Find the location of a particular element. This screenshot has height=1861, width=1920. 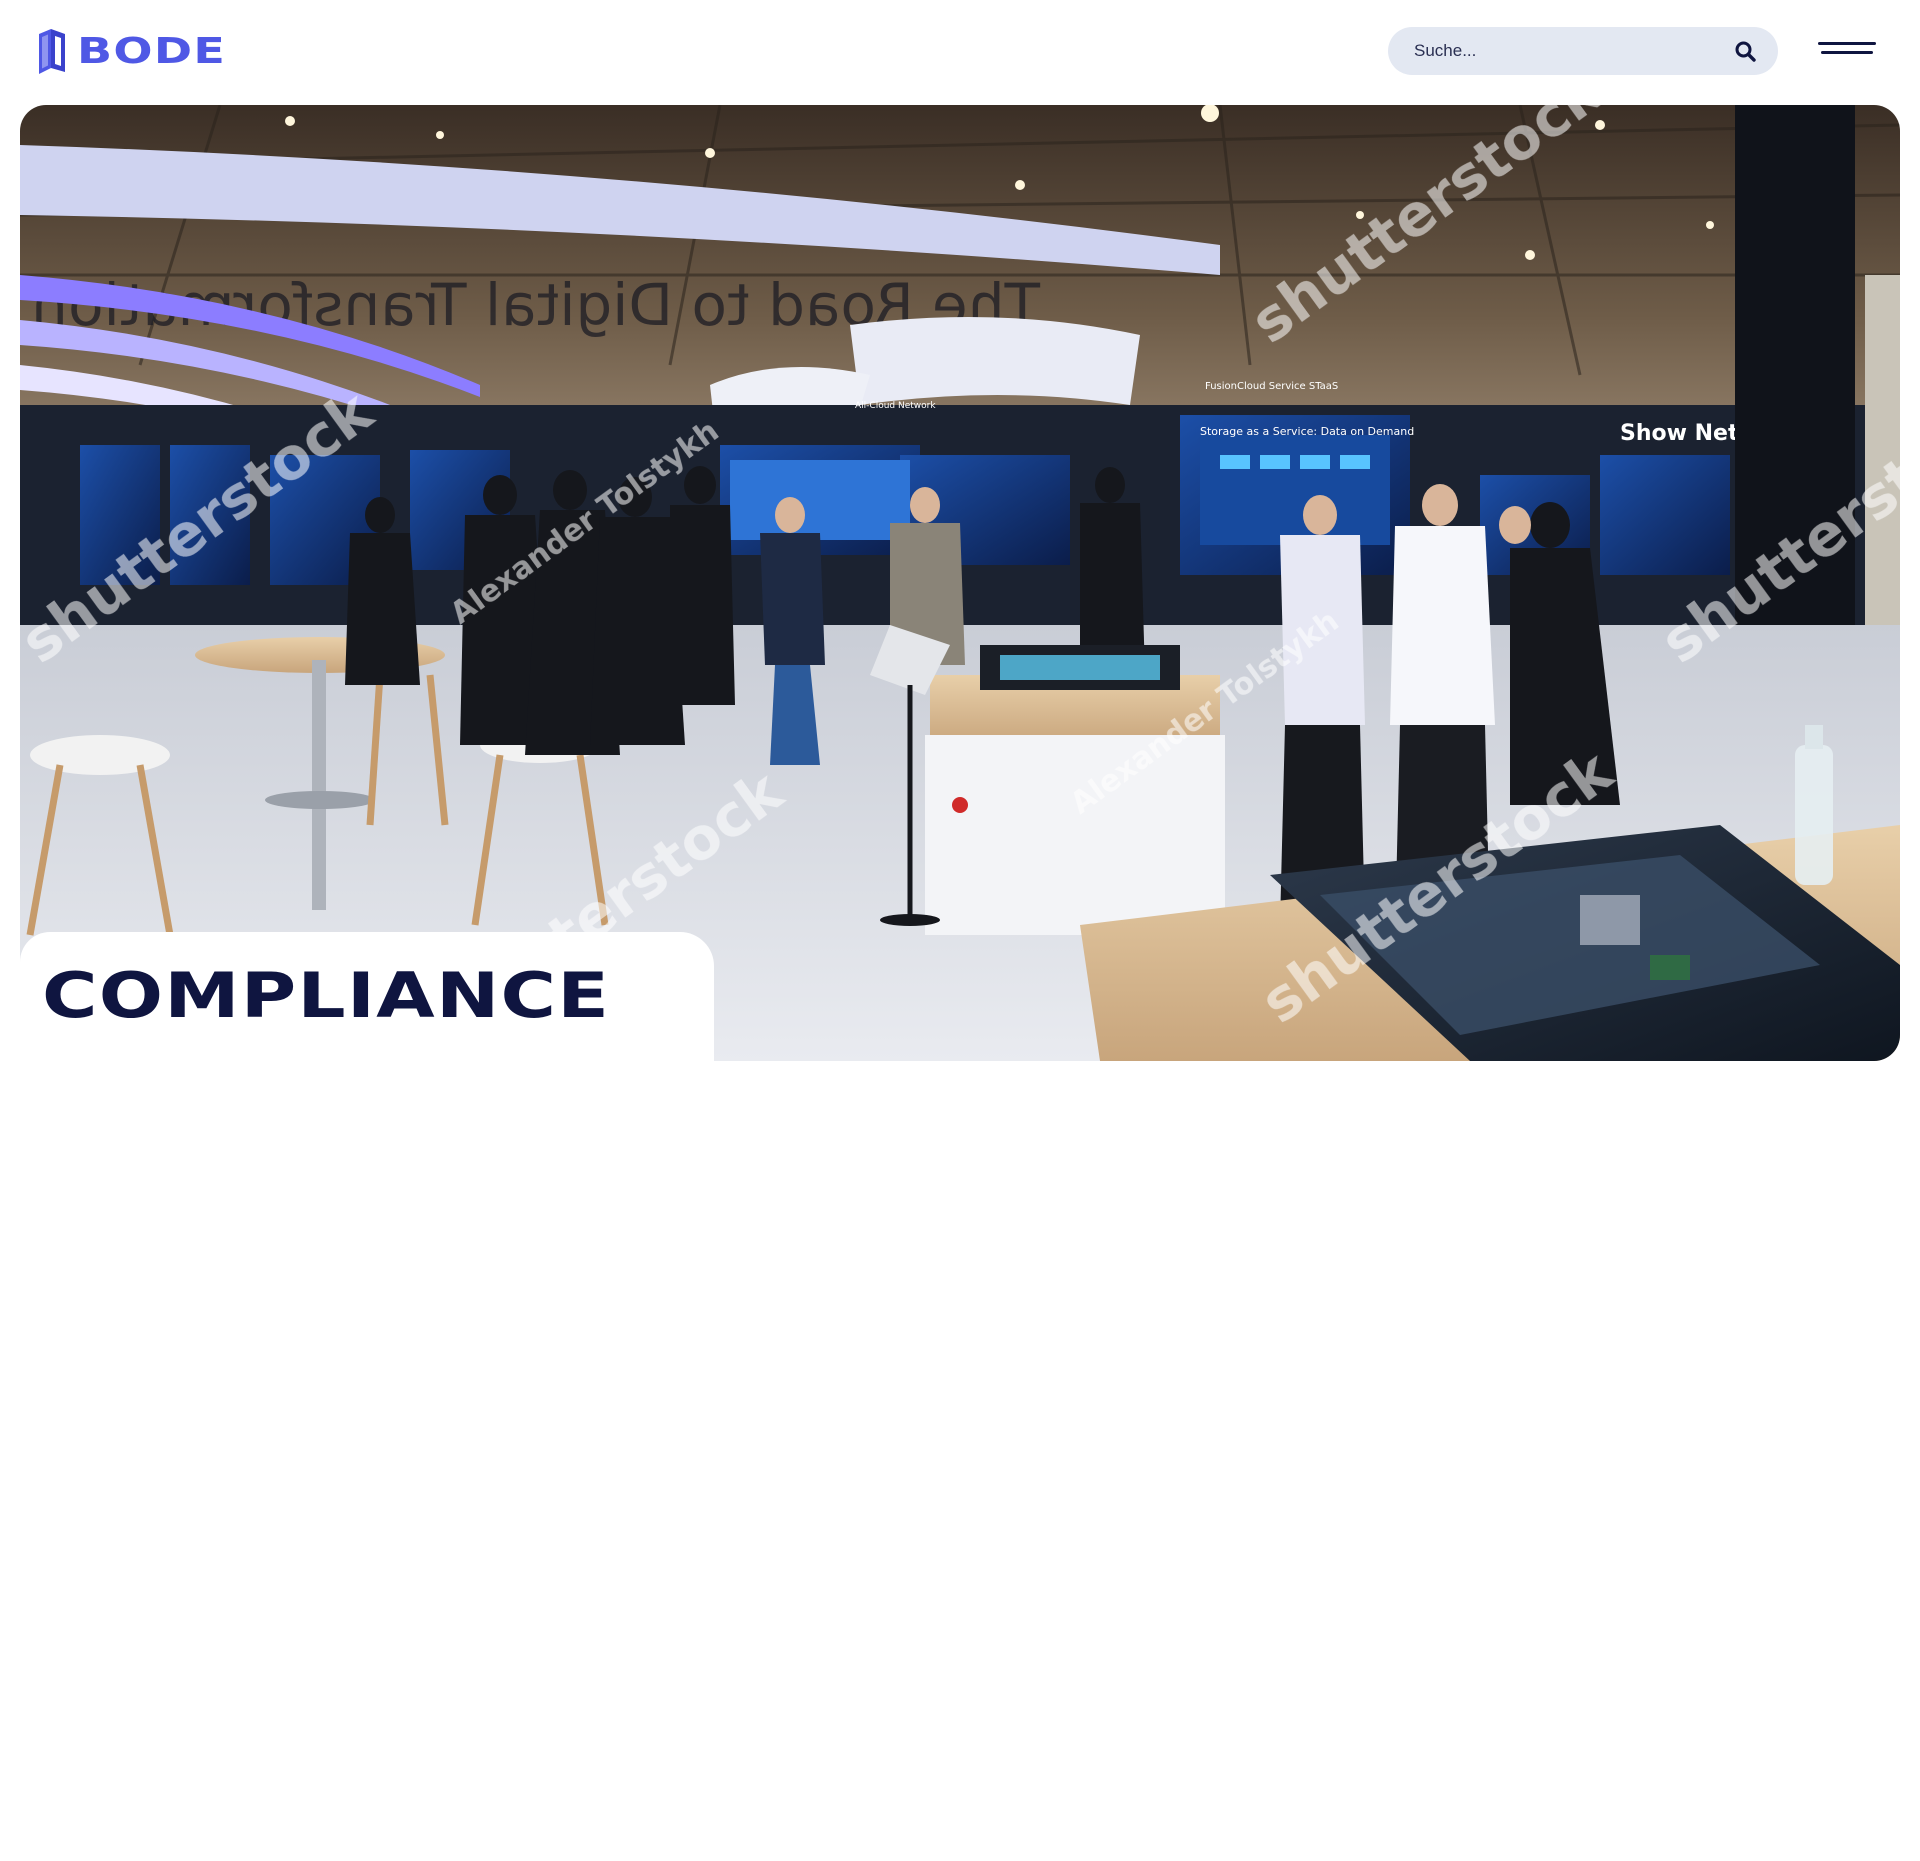

search-bar is located at coordinates (1583, 51).